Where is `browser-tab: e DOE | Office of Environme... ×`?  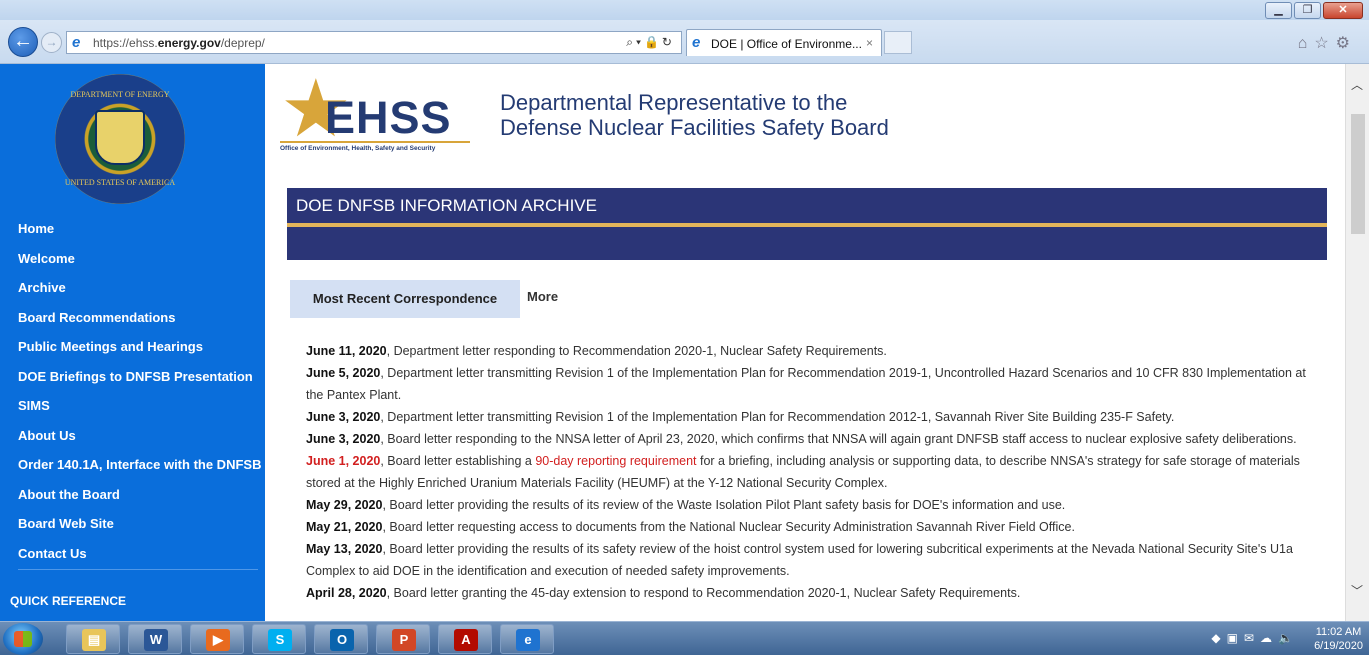
browser-tab: e DOE | Office of Environme... × is located at coordinates (784, 42).